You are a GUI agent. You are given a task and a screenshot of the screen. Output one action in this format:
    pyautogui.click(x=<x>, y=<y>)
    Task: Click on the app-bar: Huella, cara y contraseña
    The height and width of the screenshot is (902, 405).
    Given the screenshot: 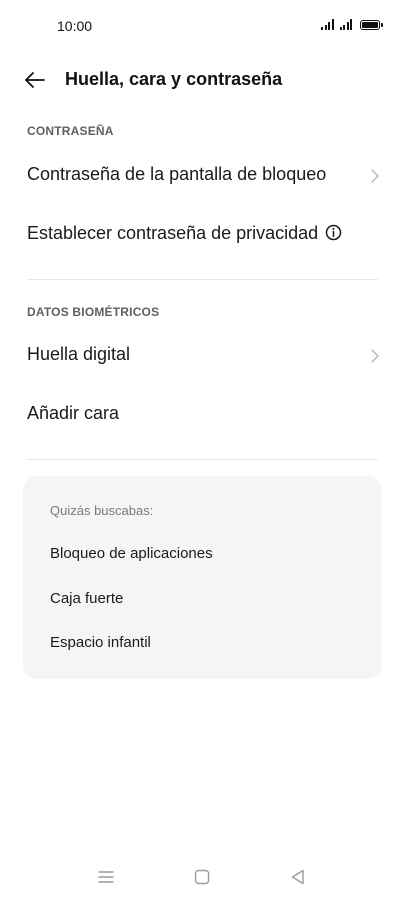 What is the action you would take?
    pyautogui.click(x=202, y=80)
    